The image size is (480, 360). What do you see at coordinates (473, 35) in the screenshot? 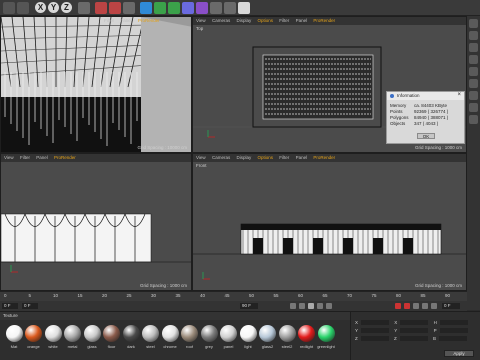
I see `scale-icon` at bounding box center [473, 35].